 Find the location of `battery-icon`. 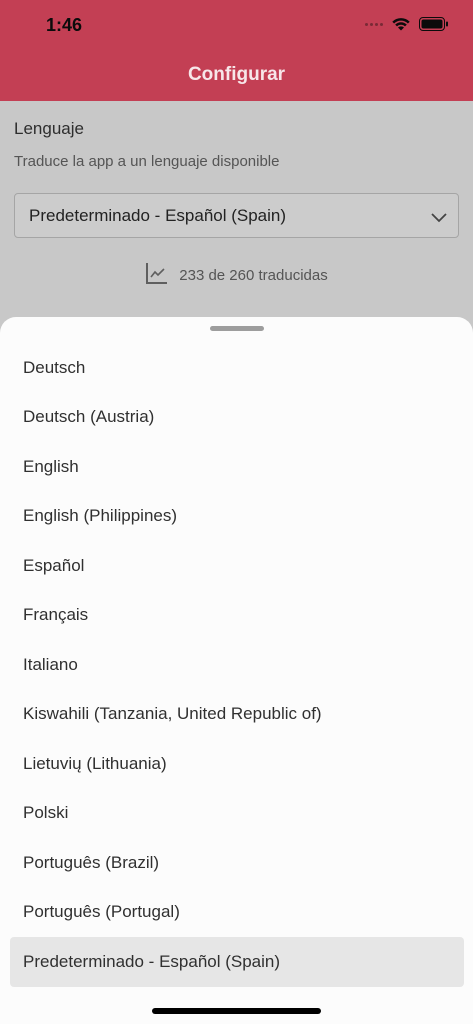

battery-icon is located at coordinates (434, 24).